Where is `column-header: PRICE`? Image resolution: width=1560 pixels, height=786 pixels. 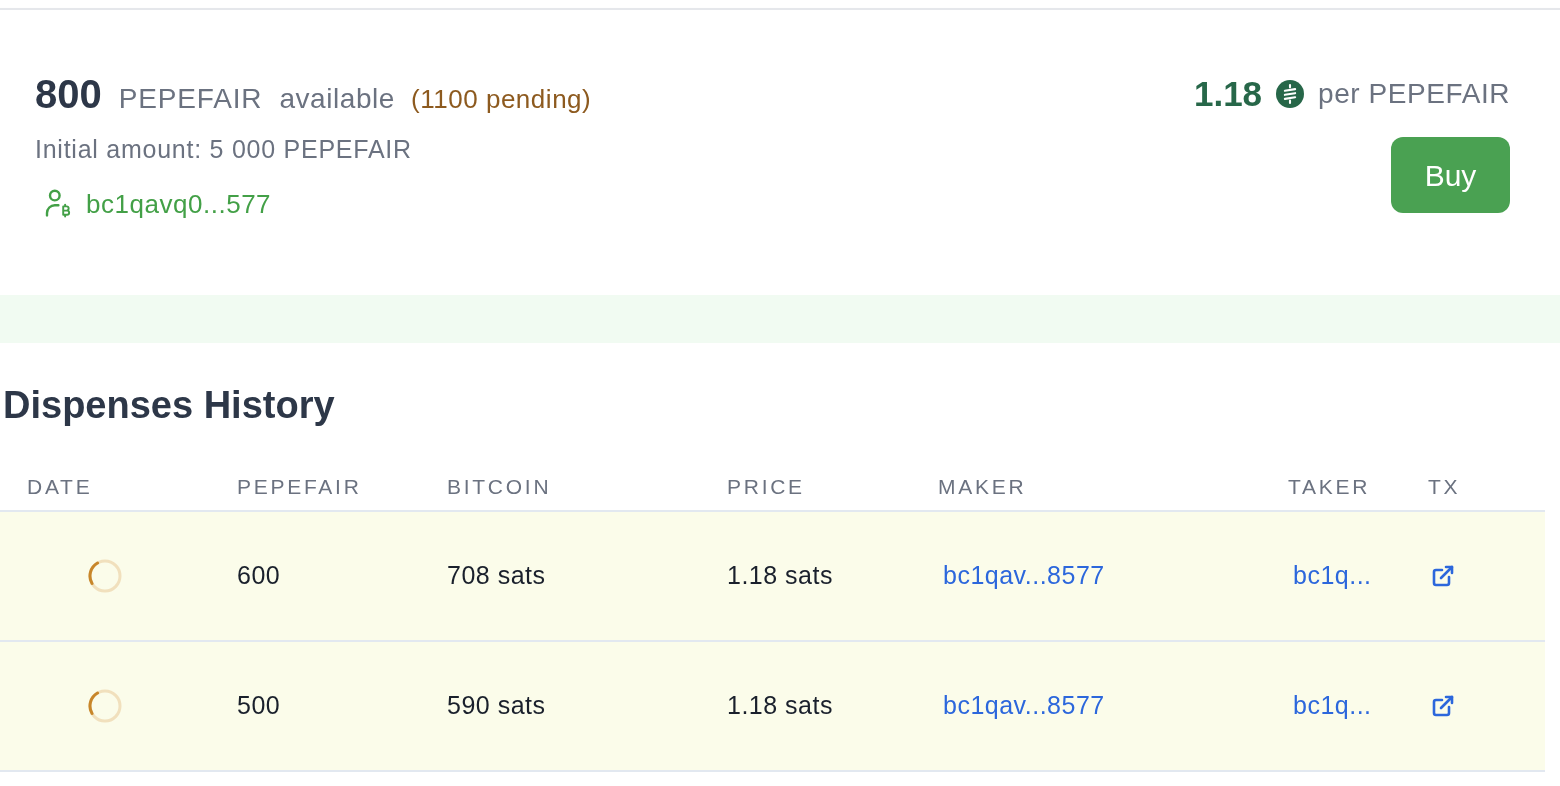 column-header: PRICE is located at coordinates (766, 487).